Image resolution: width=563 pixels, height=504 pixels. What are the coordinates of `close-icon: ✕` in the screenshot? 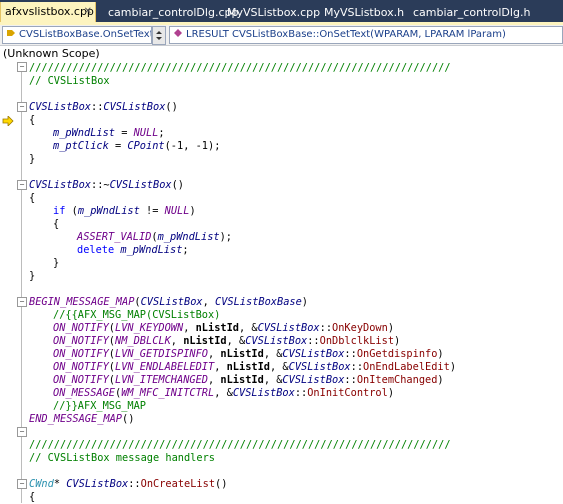 It's located at (88, 11).